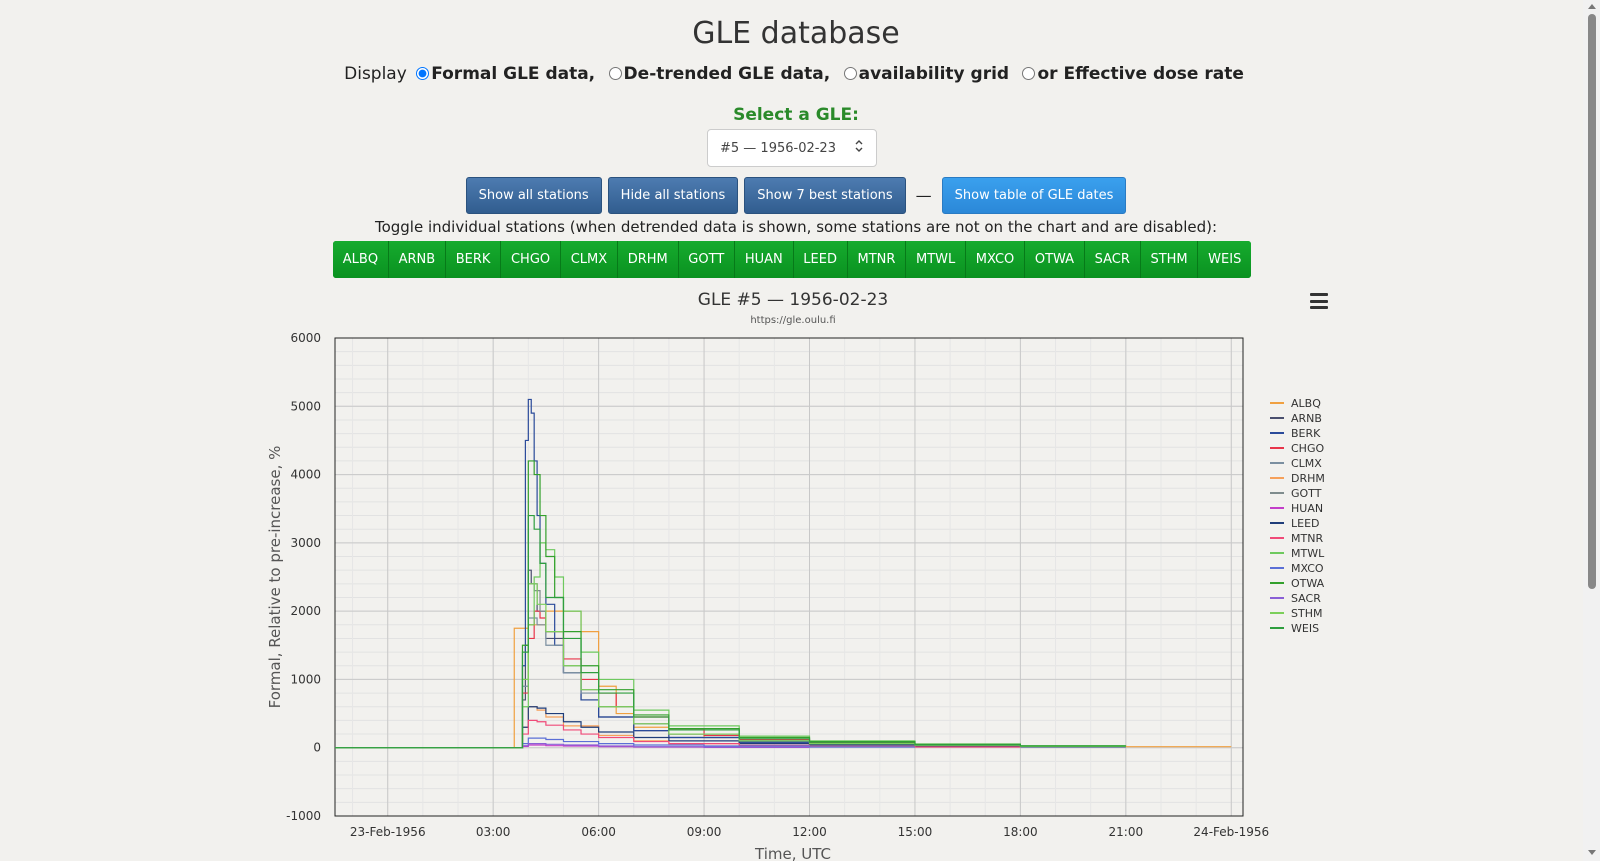 This screenshot has height=861, width=1600. I want to click on series-line-weis, so click(730, 631).